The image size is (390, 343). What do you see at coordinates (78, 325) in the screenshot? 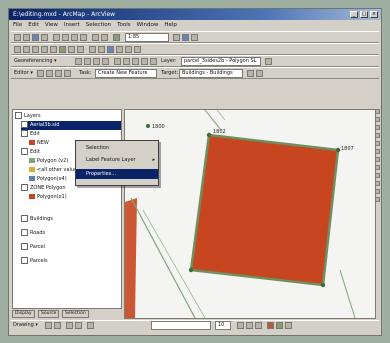
I see `rectangle-tool-icon` at bounding box center [78, 325].